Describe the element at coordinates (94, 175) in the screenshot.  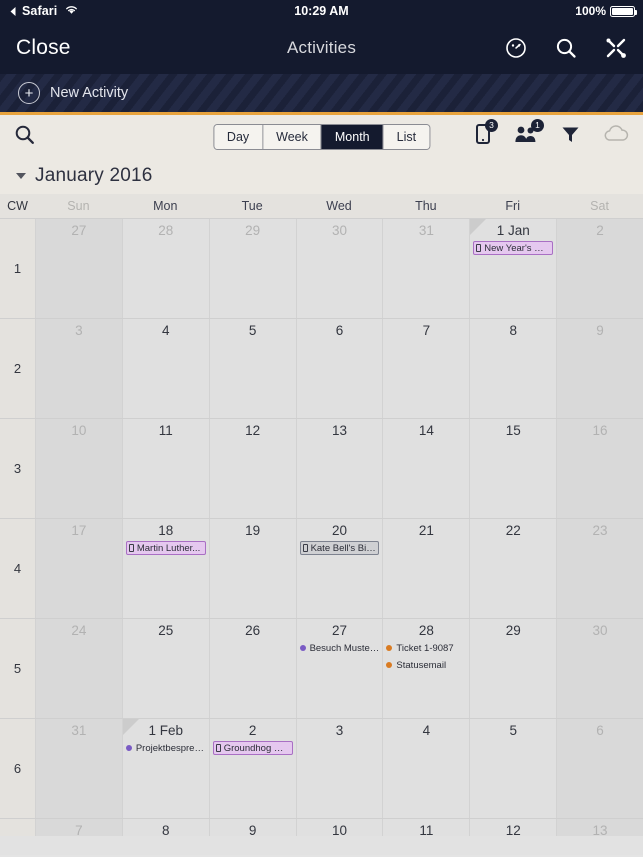
I see `month-title: January 2016` at that location.